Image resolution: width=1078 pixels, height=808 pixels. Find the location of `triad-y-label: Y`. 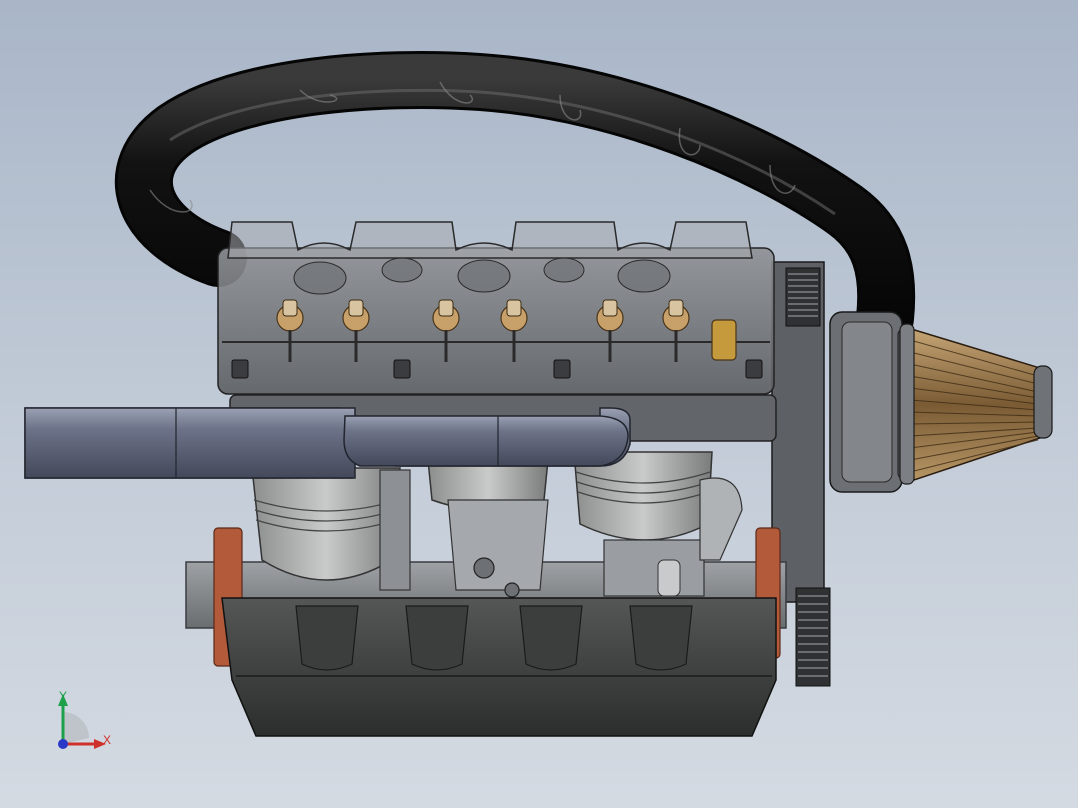

triad-y-label: Y is located at coordinates (63, 696).